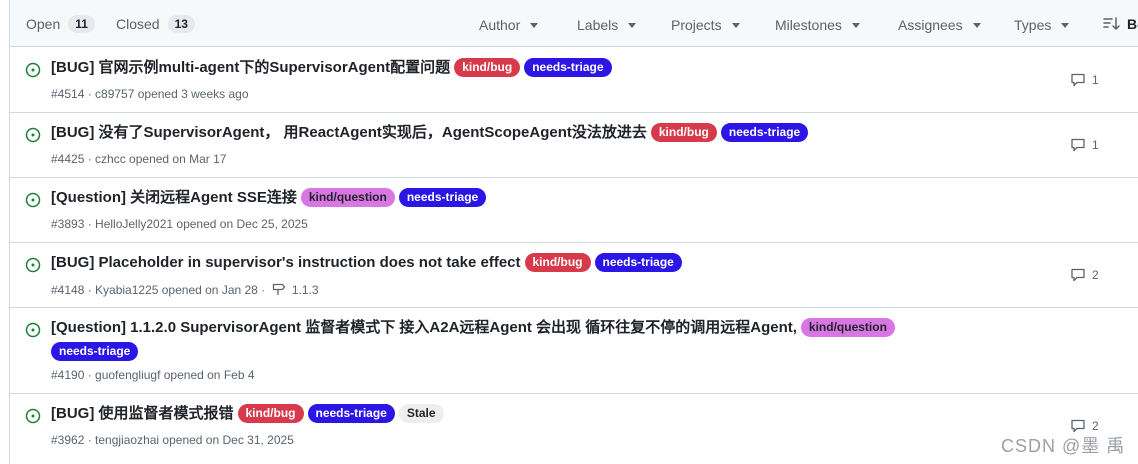 The width and height of the screenshot is (1138, 464). I want to click on projects-filter: Projects, so click(705, 25).